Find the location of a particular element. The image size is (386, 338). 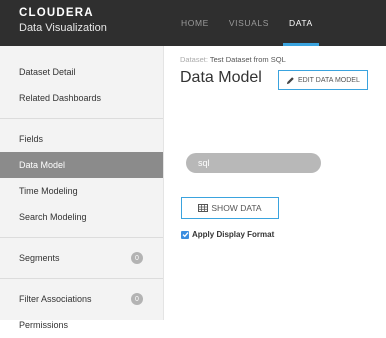

sidebar-item-label: Related Dashboards is located at coordinates (60, 98).